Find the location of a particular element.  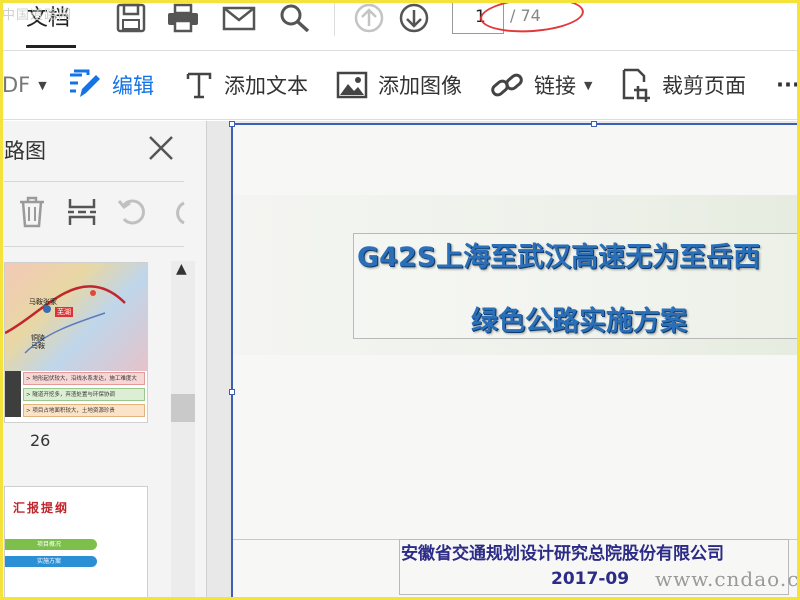

crop-page-label: 裁剪页面 is located at coordinates (704, 86).